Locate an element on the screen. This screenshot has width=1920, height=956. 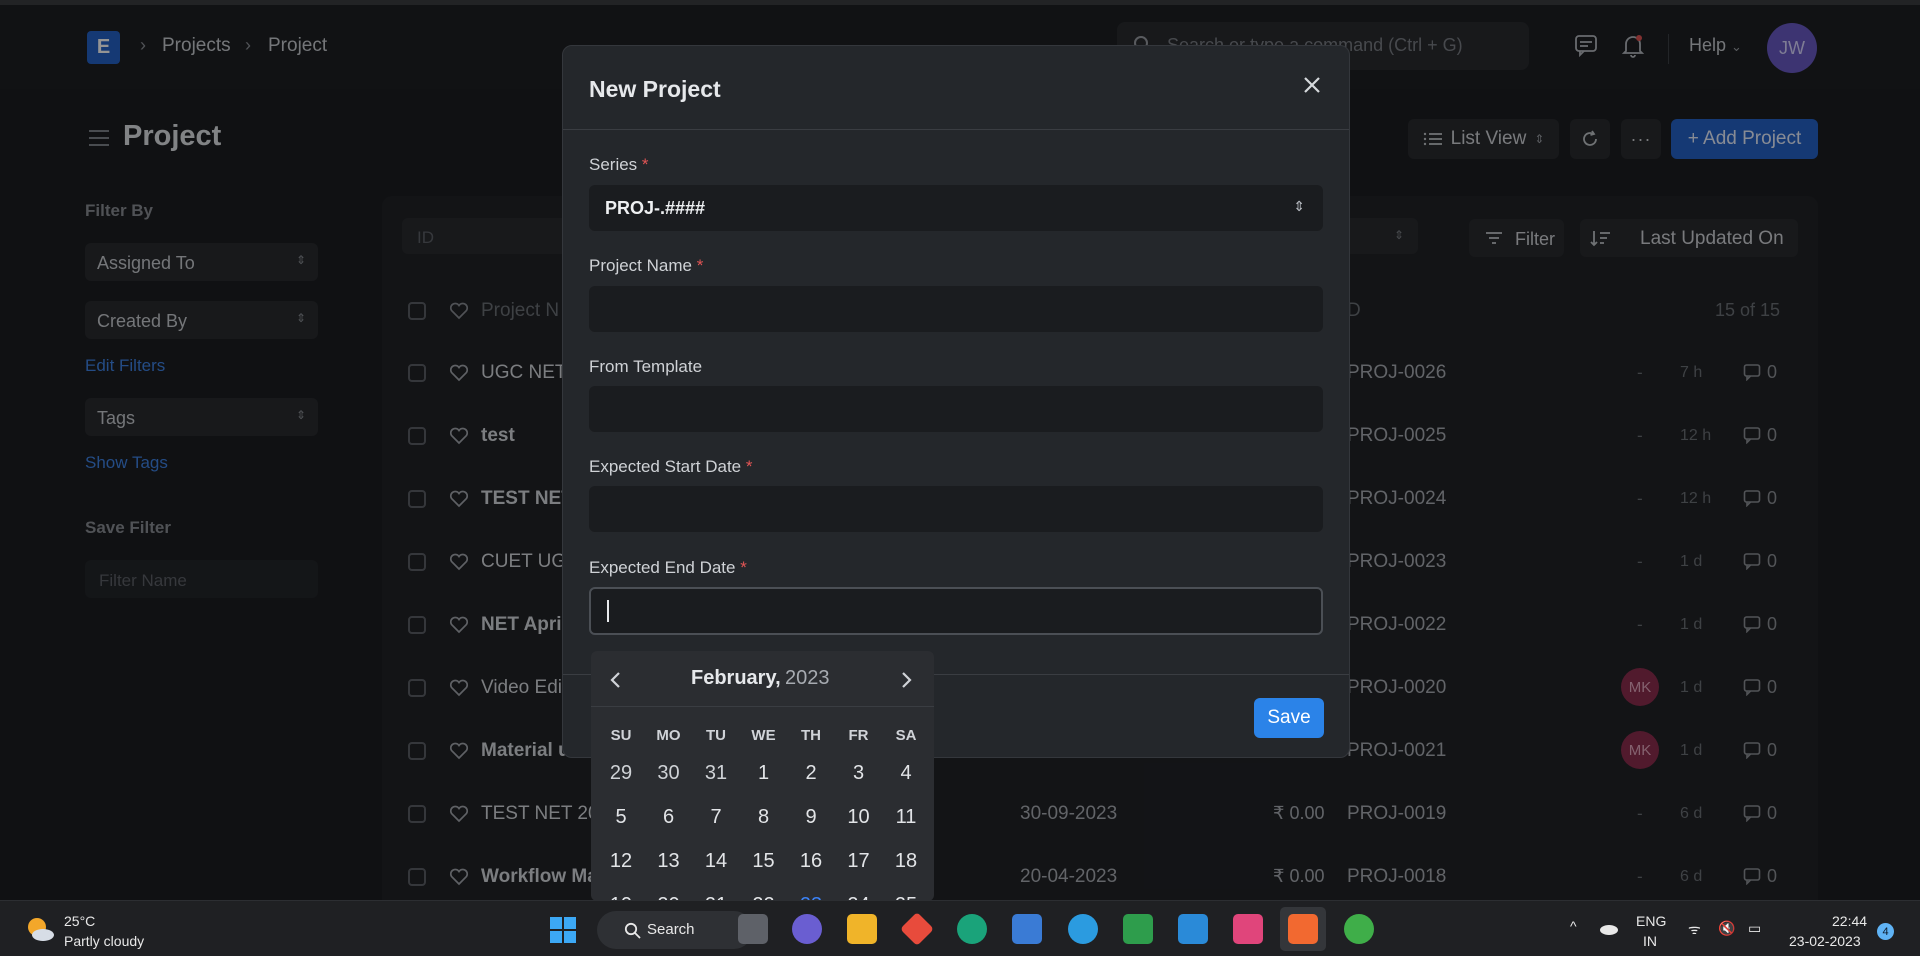
start-date-label: Expected Start Date * is located at coordinates (671, 467).